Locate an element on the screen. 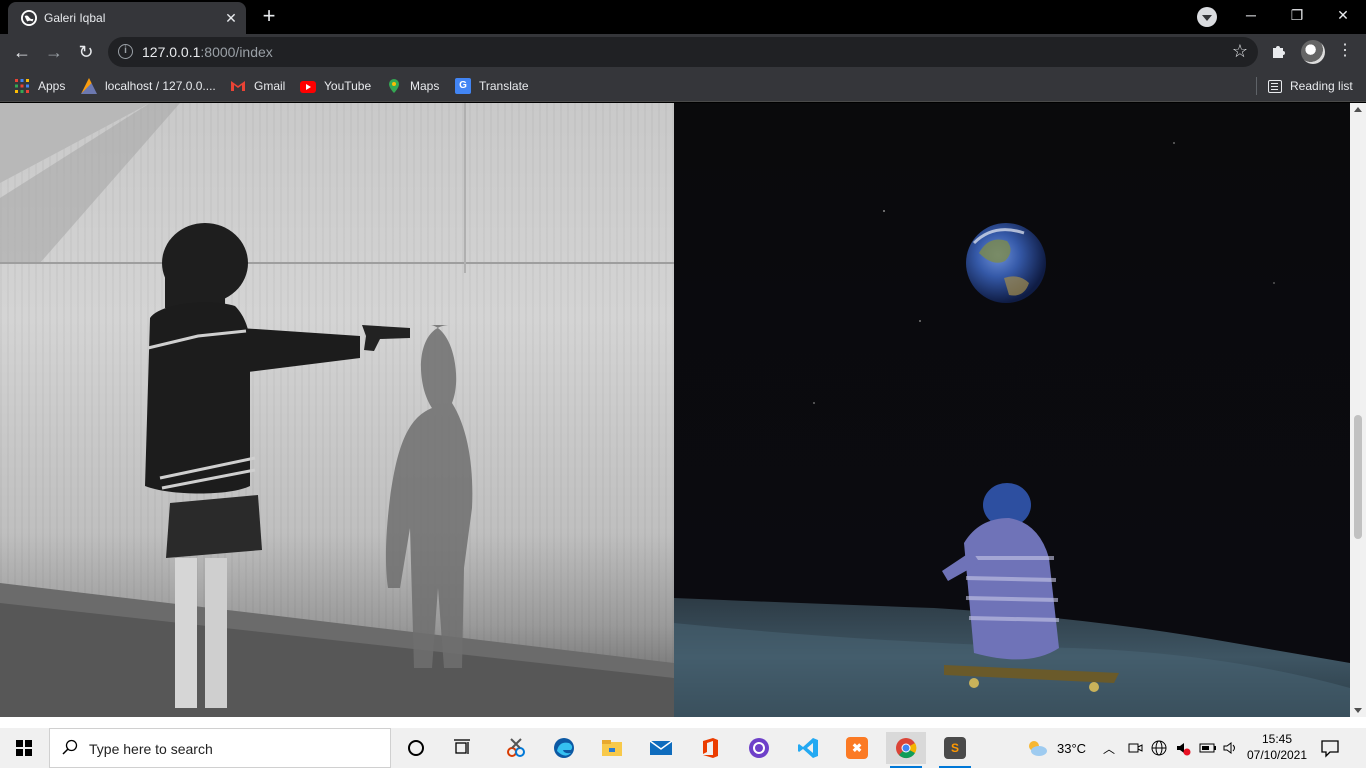  globe-icon is located at coordinates (29, 18).